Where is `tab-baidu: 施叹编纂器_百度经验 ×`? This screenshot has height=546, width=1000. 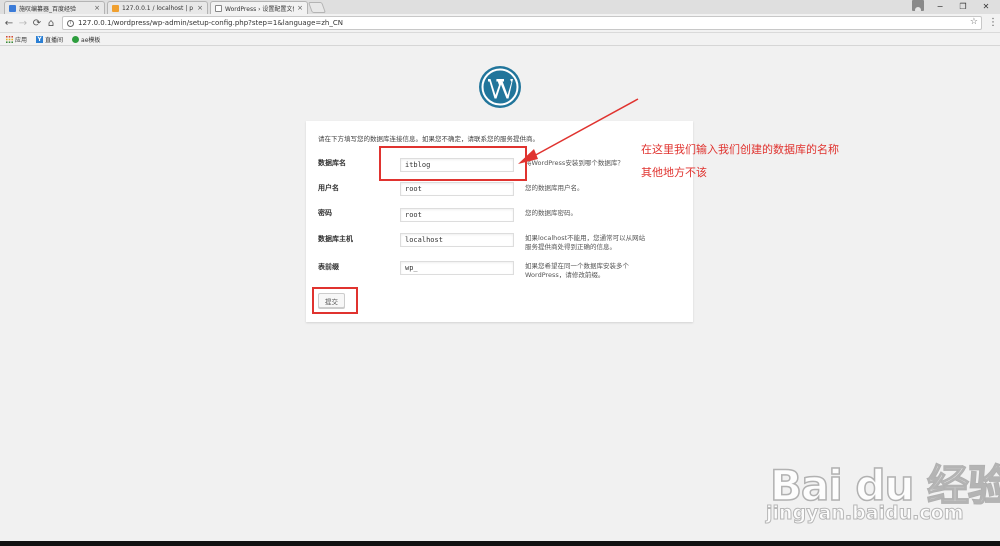
tab-baidu: 施叹编纂器_百度经验 × is located at coordinates (54, 7).